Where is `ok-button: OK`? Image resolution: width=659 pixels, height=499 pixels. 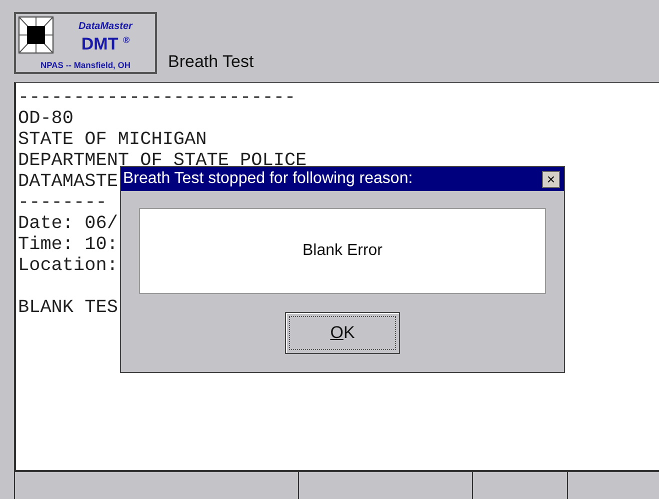
ok-button: OK is located at coordinates (342, 333).